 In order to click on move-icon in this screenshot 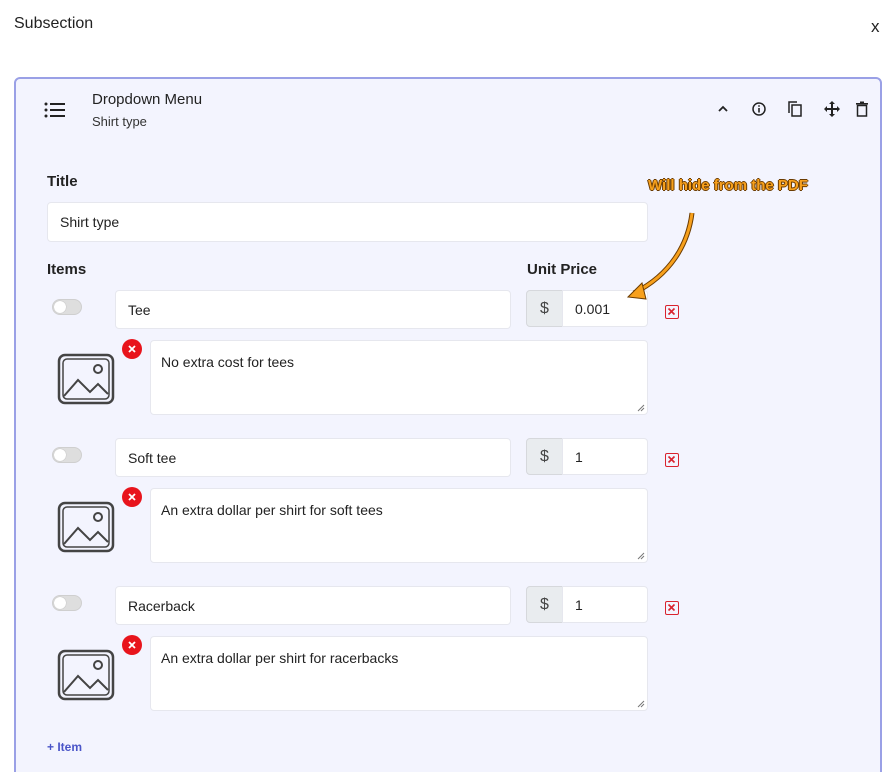, I will do `click(832, 109)`.